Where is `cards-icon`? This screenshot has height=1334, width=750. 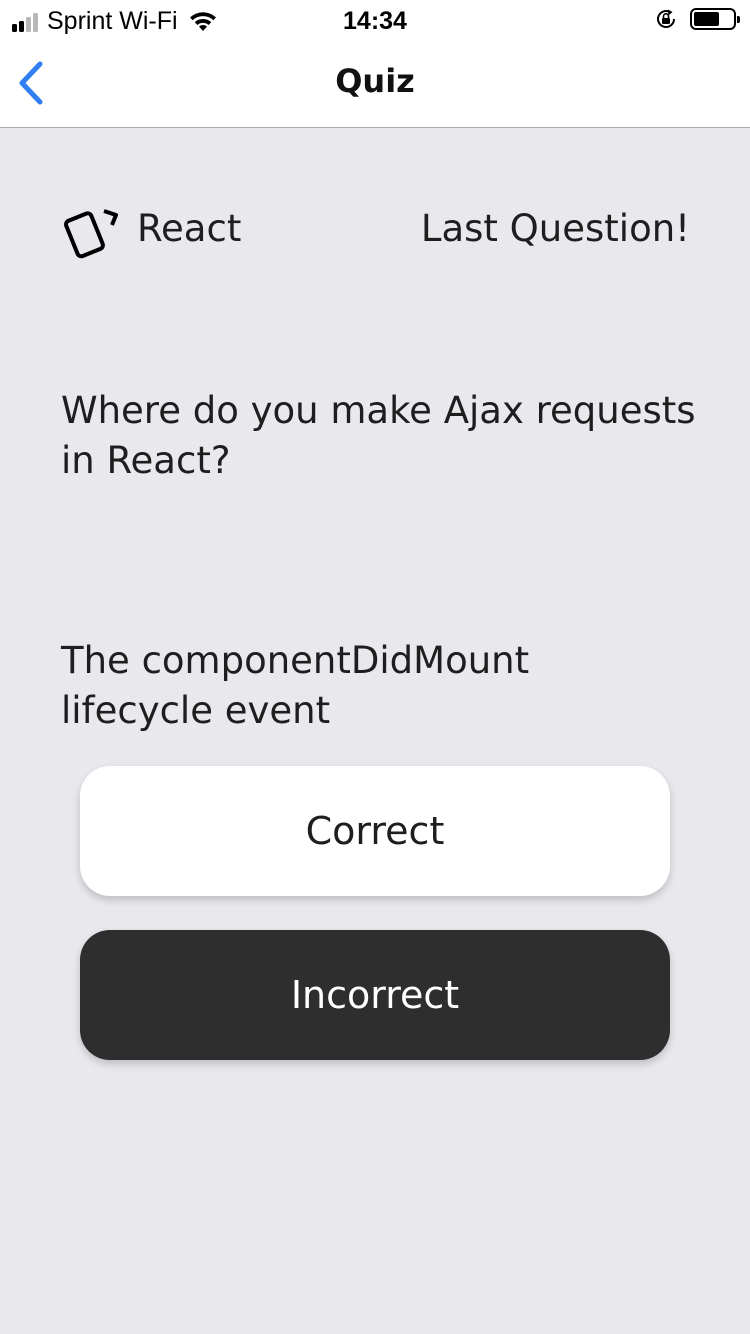
cards-icon is located at coordinates (91, 234).